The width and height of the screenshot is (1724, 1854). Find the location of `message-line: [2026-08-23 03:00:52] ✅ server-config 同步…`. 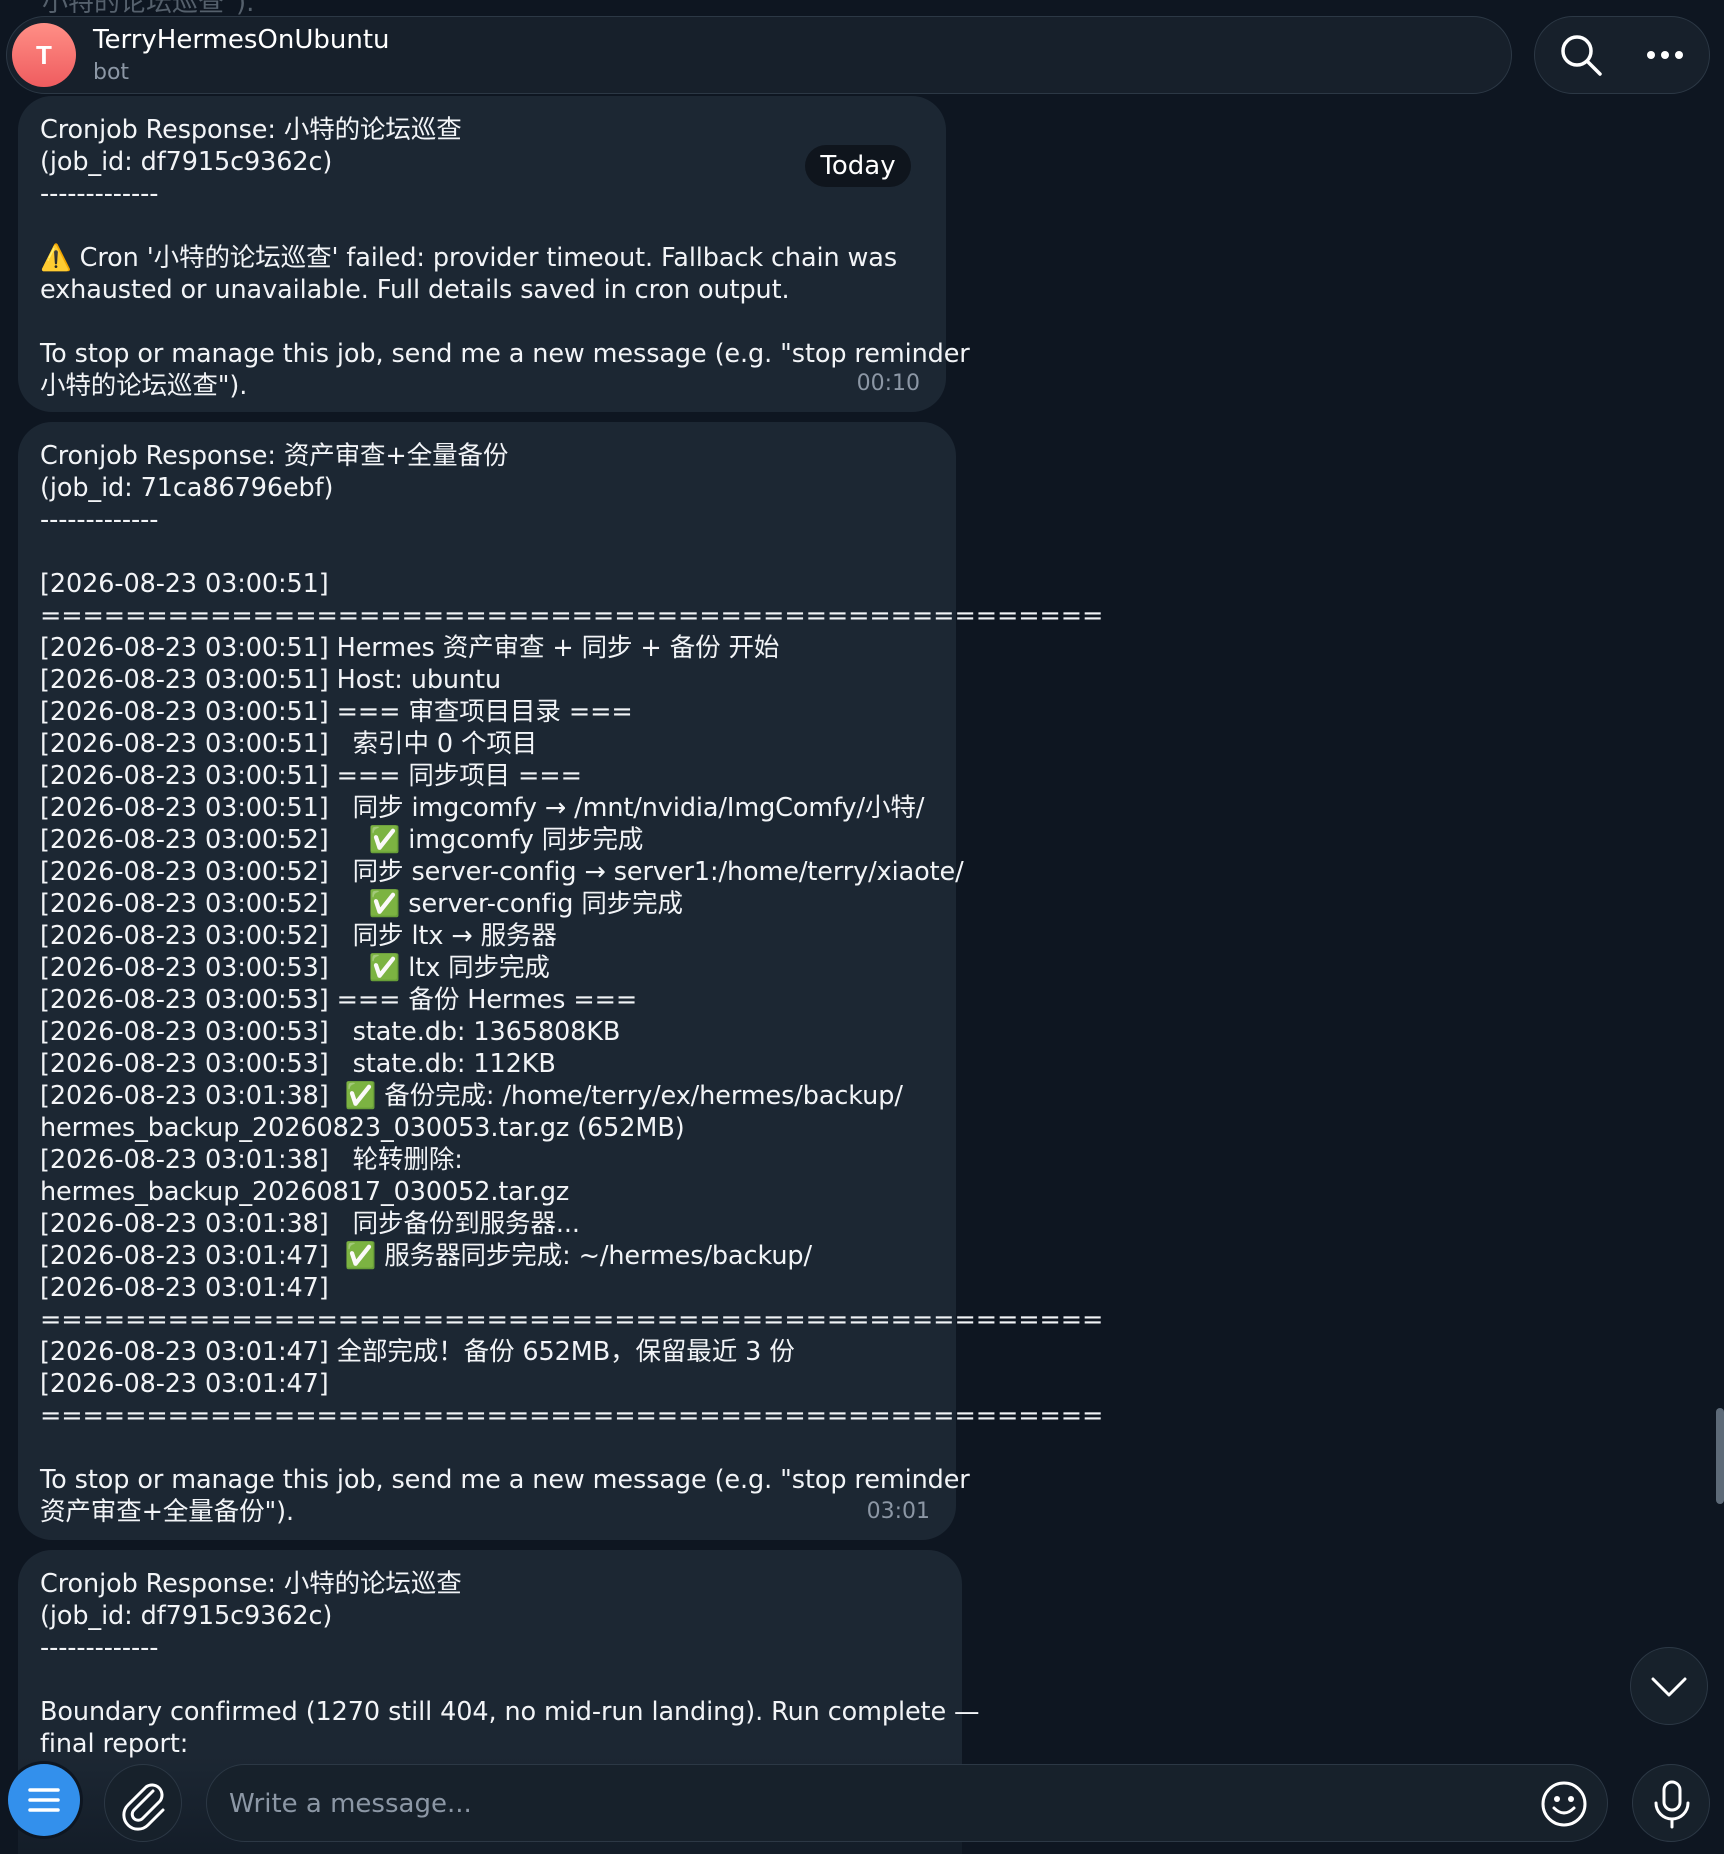

message-line: [2026-08-23 03:00:52] ✅ server-config 同步… is located at coordinates (361, 904).